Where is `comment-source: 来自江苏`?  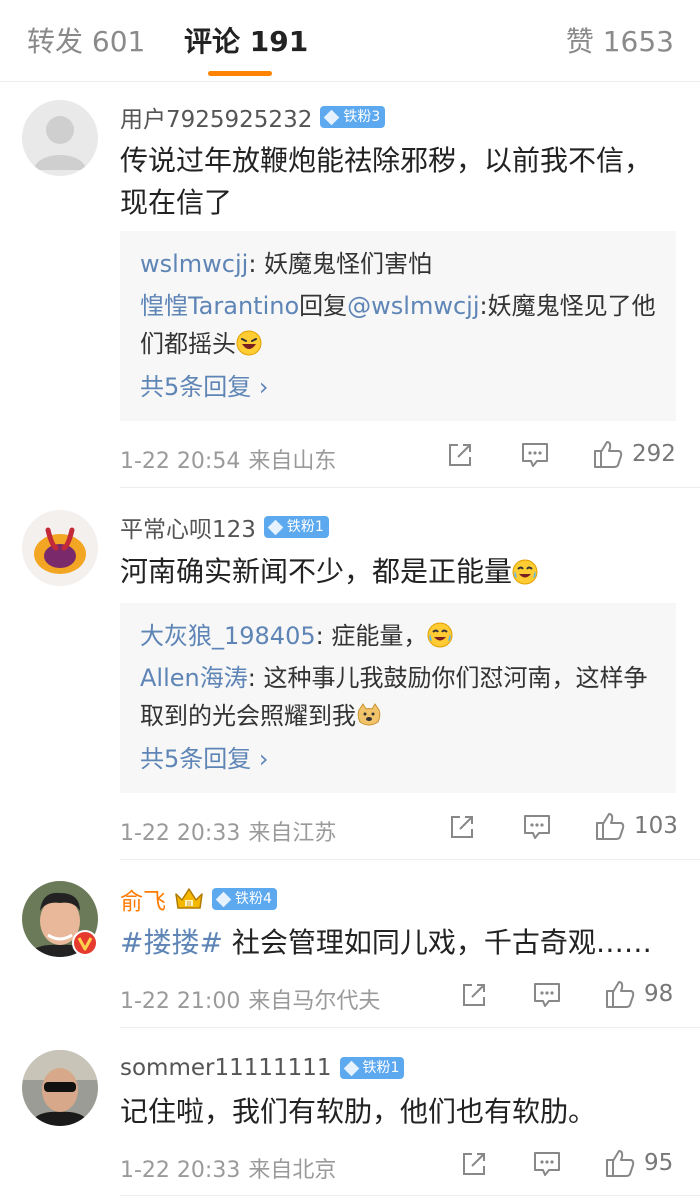
comment-source: 来自江苏 is located at coordinates (292, 833).